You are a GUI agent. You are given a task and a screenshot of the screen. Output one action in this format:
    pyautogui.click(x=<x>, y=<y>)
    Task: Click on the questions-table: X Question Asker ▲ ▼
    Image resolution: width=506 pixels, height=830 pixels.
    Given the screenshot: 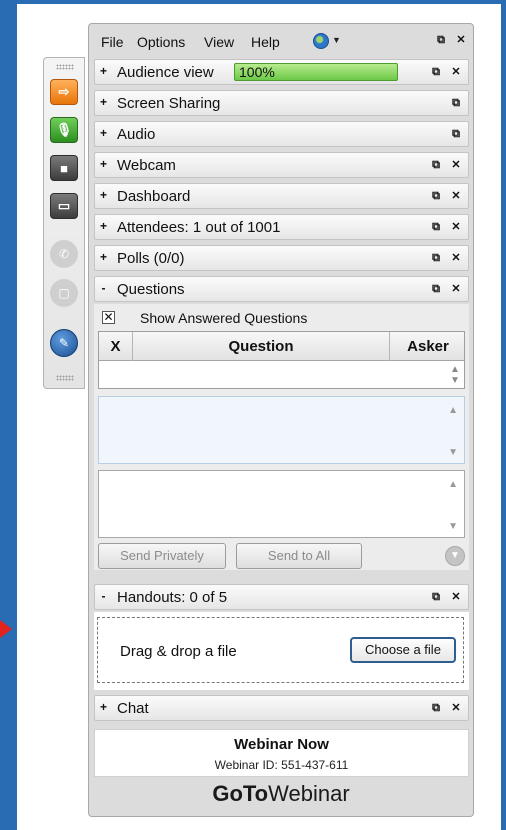 What is the action you would take?
    pyautogui.click(x=281, y=360)
    